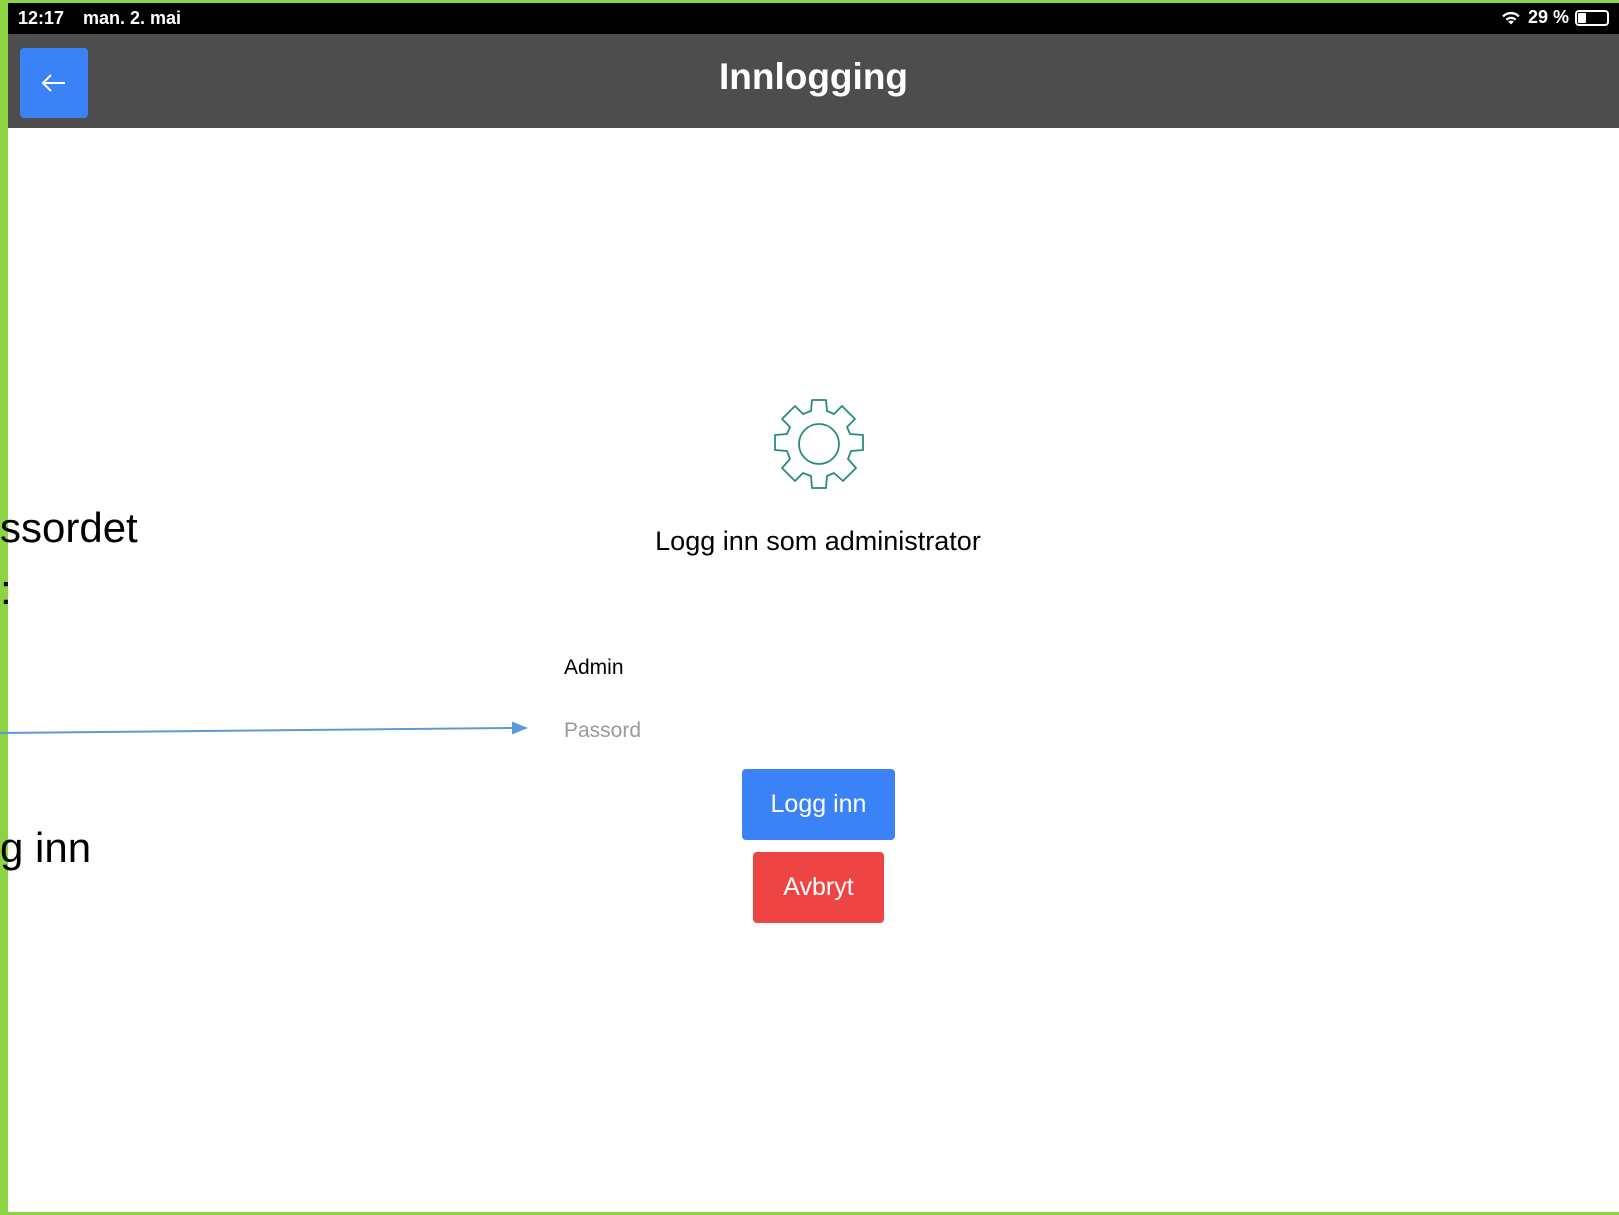 The height and width of the screenshot is (1215, 1619). I want to click on annotation-text-3: g inn, so click(46, 847).